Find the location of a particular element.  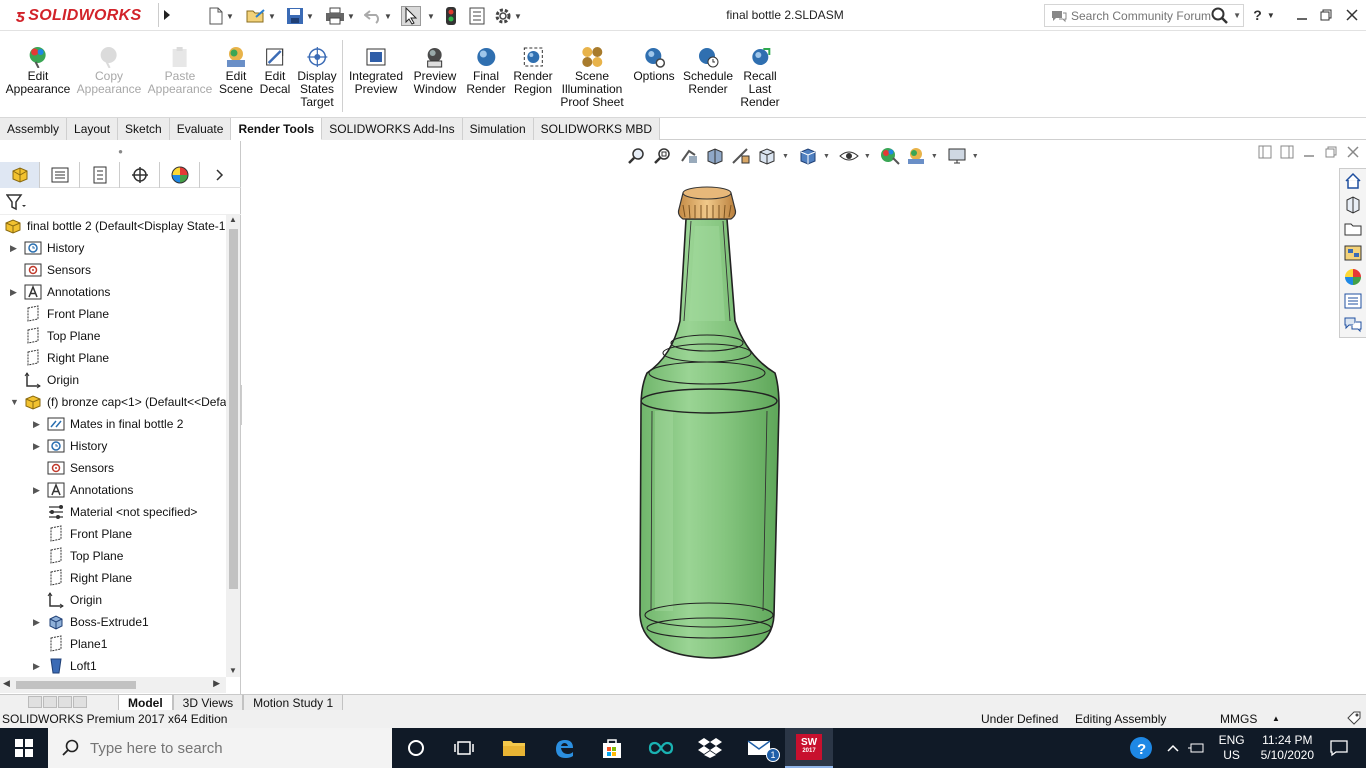

view-orientation-button is located at coordinates (767, 156).